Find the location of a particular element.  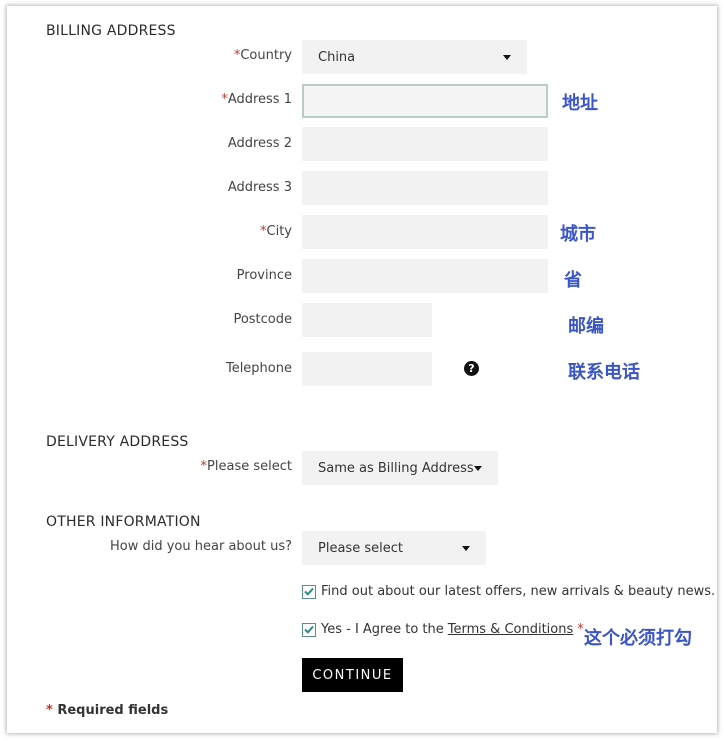

hear-about-us-label: How did you hear about us? is located at coordinates (201, 546).